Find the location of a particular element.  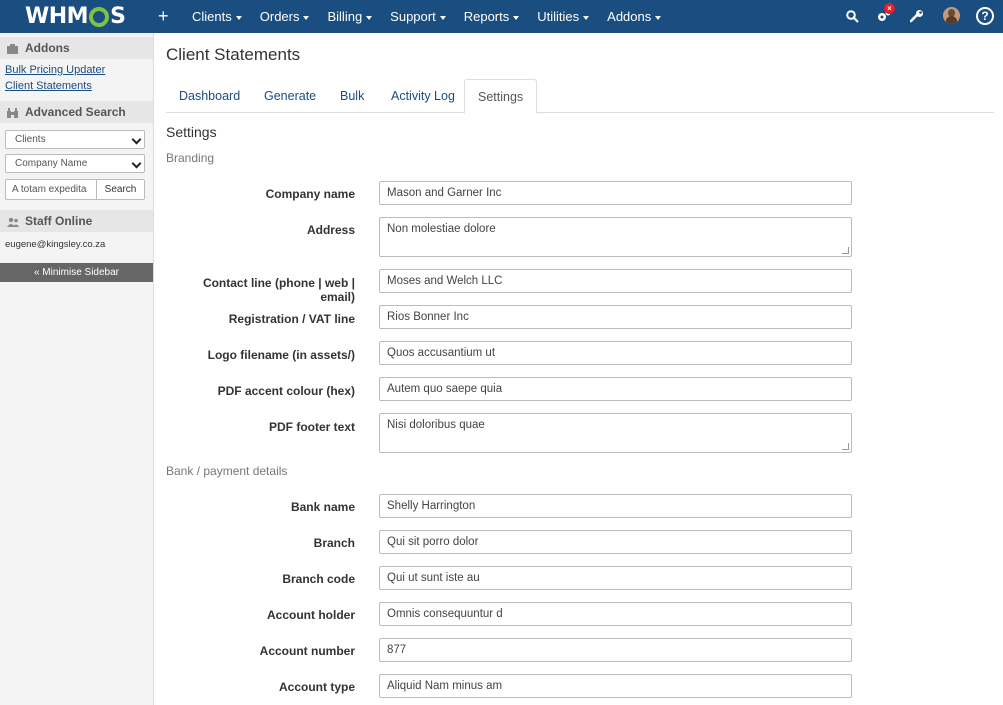

menu-orders: Orders is located at coordinates (285, 16).